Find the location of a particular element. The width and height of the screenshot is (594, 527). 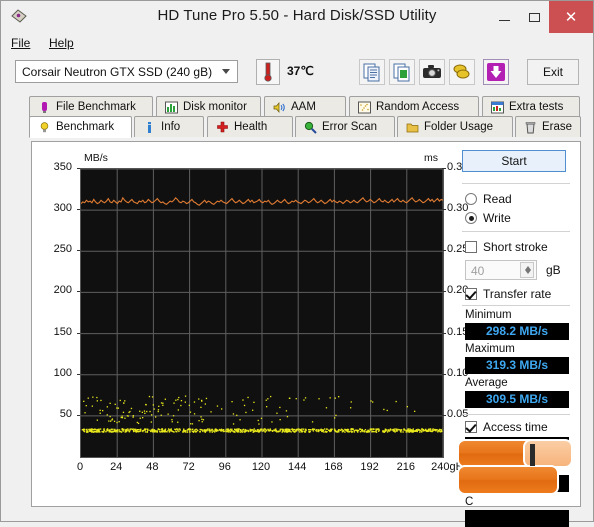

checkbox-transfer-rate: Transfer rate is located at coordinates (508, 294).